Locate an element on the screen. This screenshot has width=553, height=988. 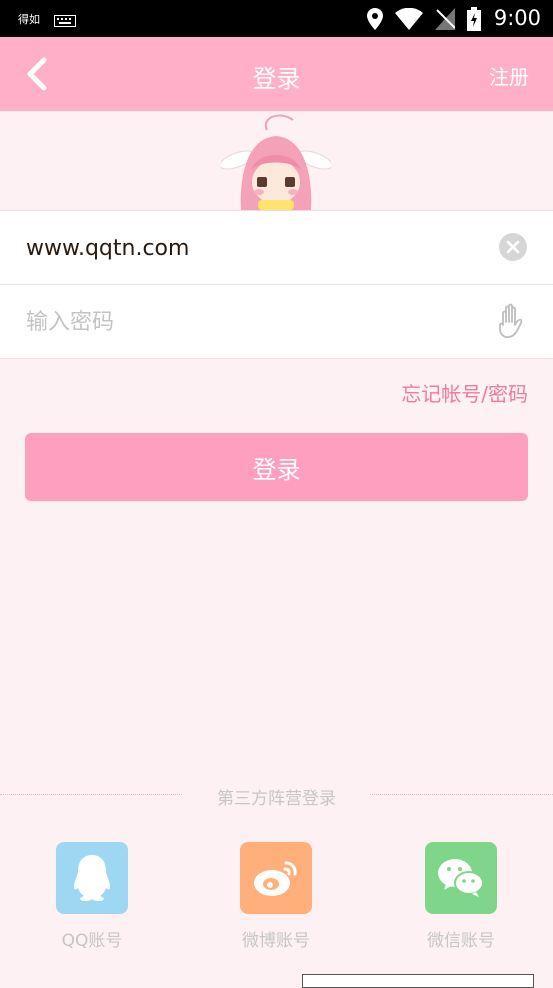
forgot-password-link: 忘记帐号/密码 is located at coordinates (464, 392).